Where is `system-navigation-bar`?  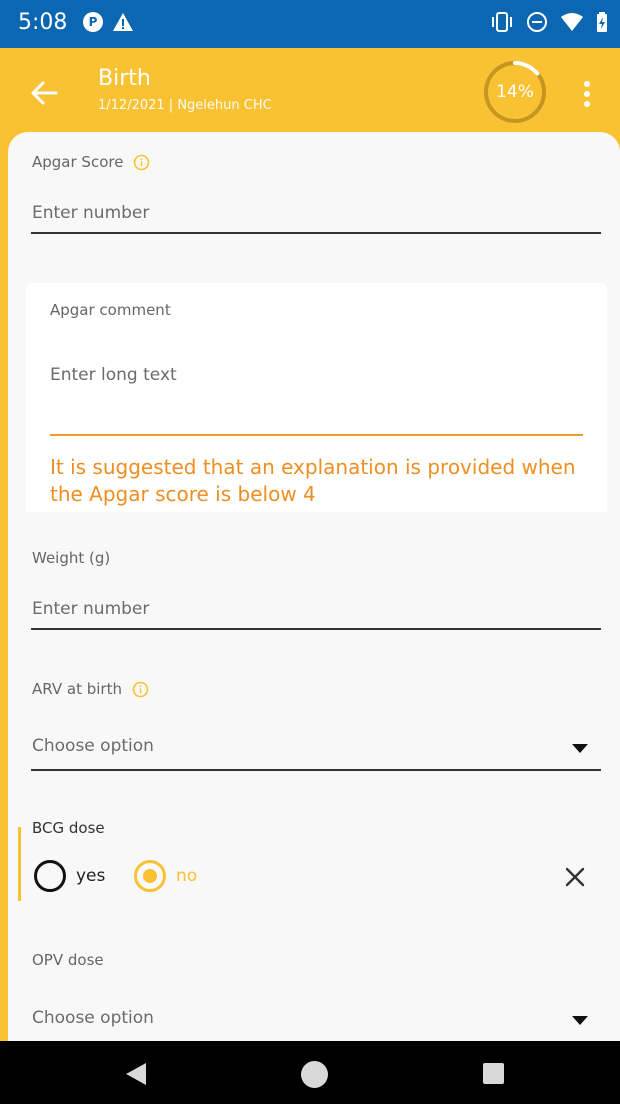 system-navigation-bar is located at coordinates (310, 1072).